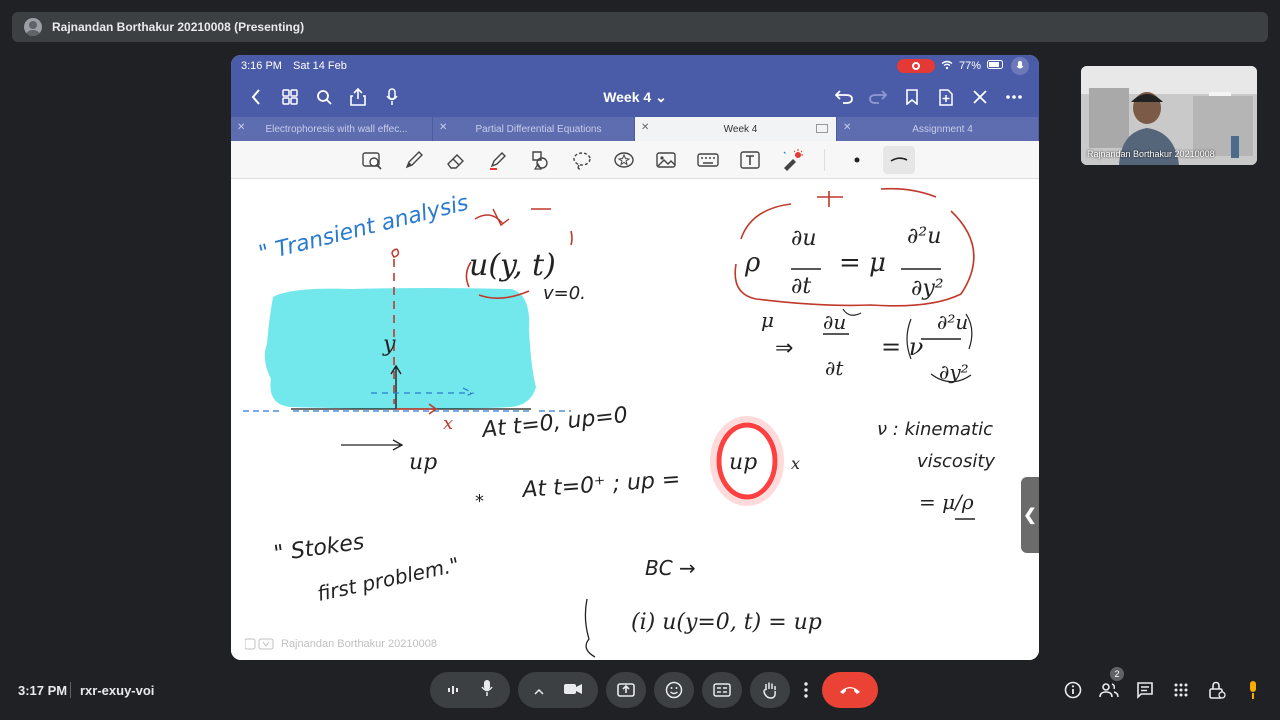 This screenshot has width=1280, height=720. Describe the element at coordinates (453, 690) in the screenshot. I see `audio-level-icon` at that location.